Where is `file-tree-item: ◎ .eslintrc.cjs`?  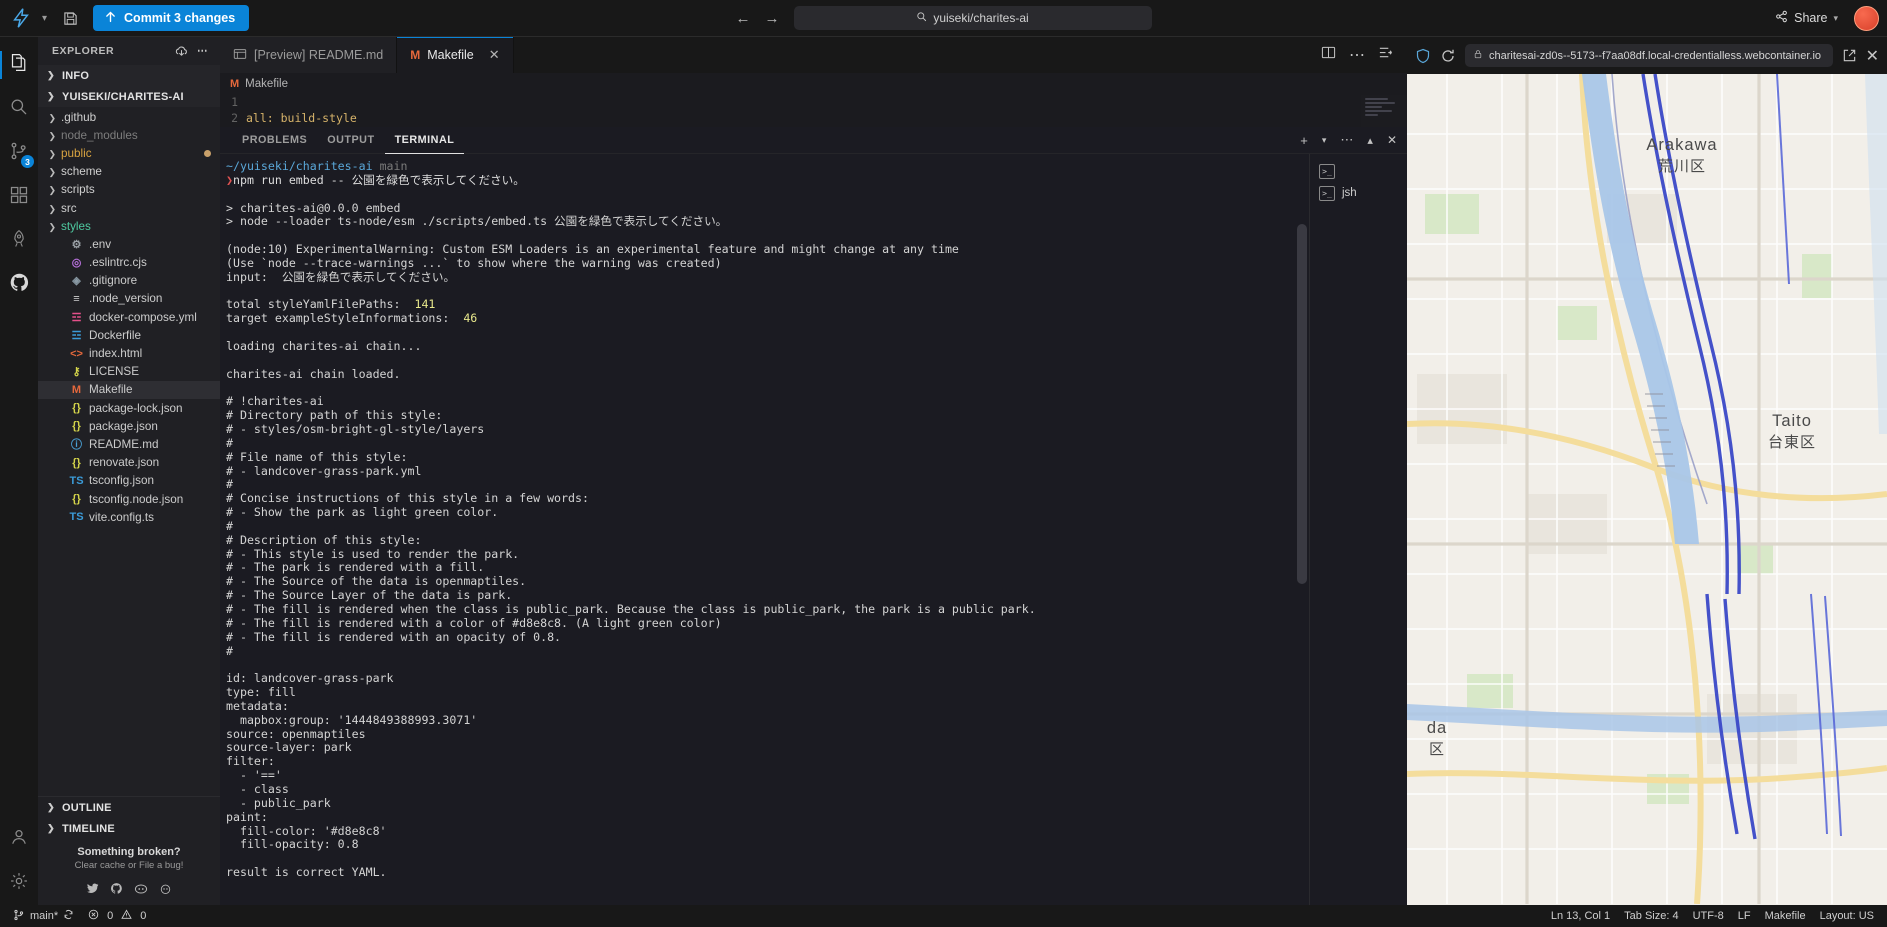
file-tree-item: ◎ .eslintrc.cjs is located at coordinates (129, 263).